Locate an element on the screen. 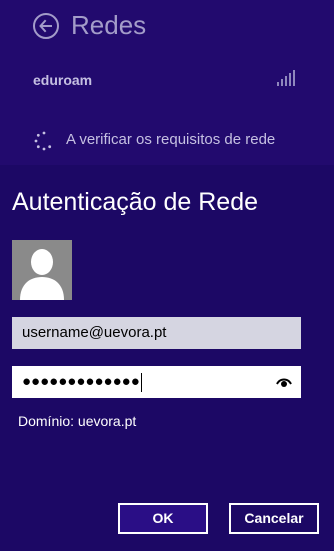  cancel-button: Cancelar is located at coordinates (274, 518).